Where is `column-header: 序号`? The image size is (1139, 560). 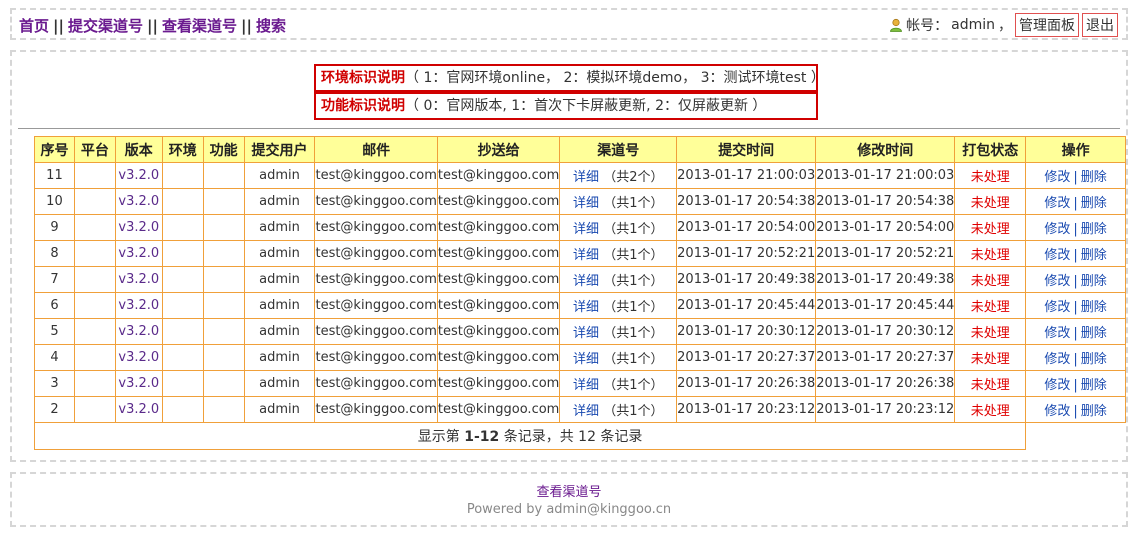 column-header: 序号 is located at coordinates (54, 149).